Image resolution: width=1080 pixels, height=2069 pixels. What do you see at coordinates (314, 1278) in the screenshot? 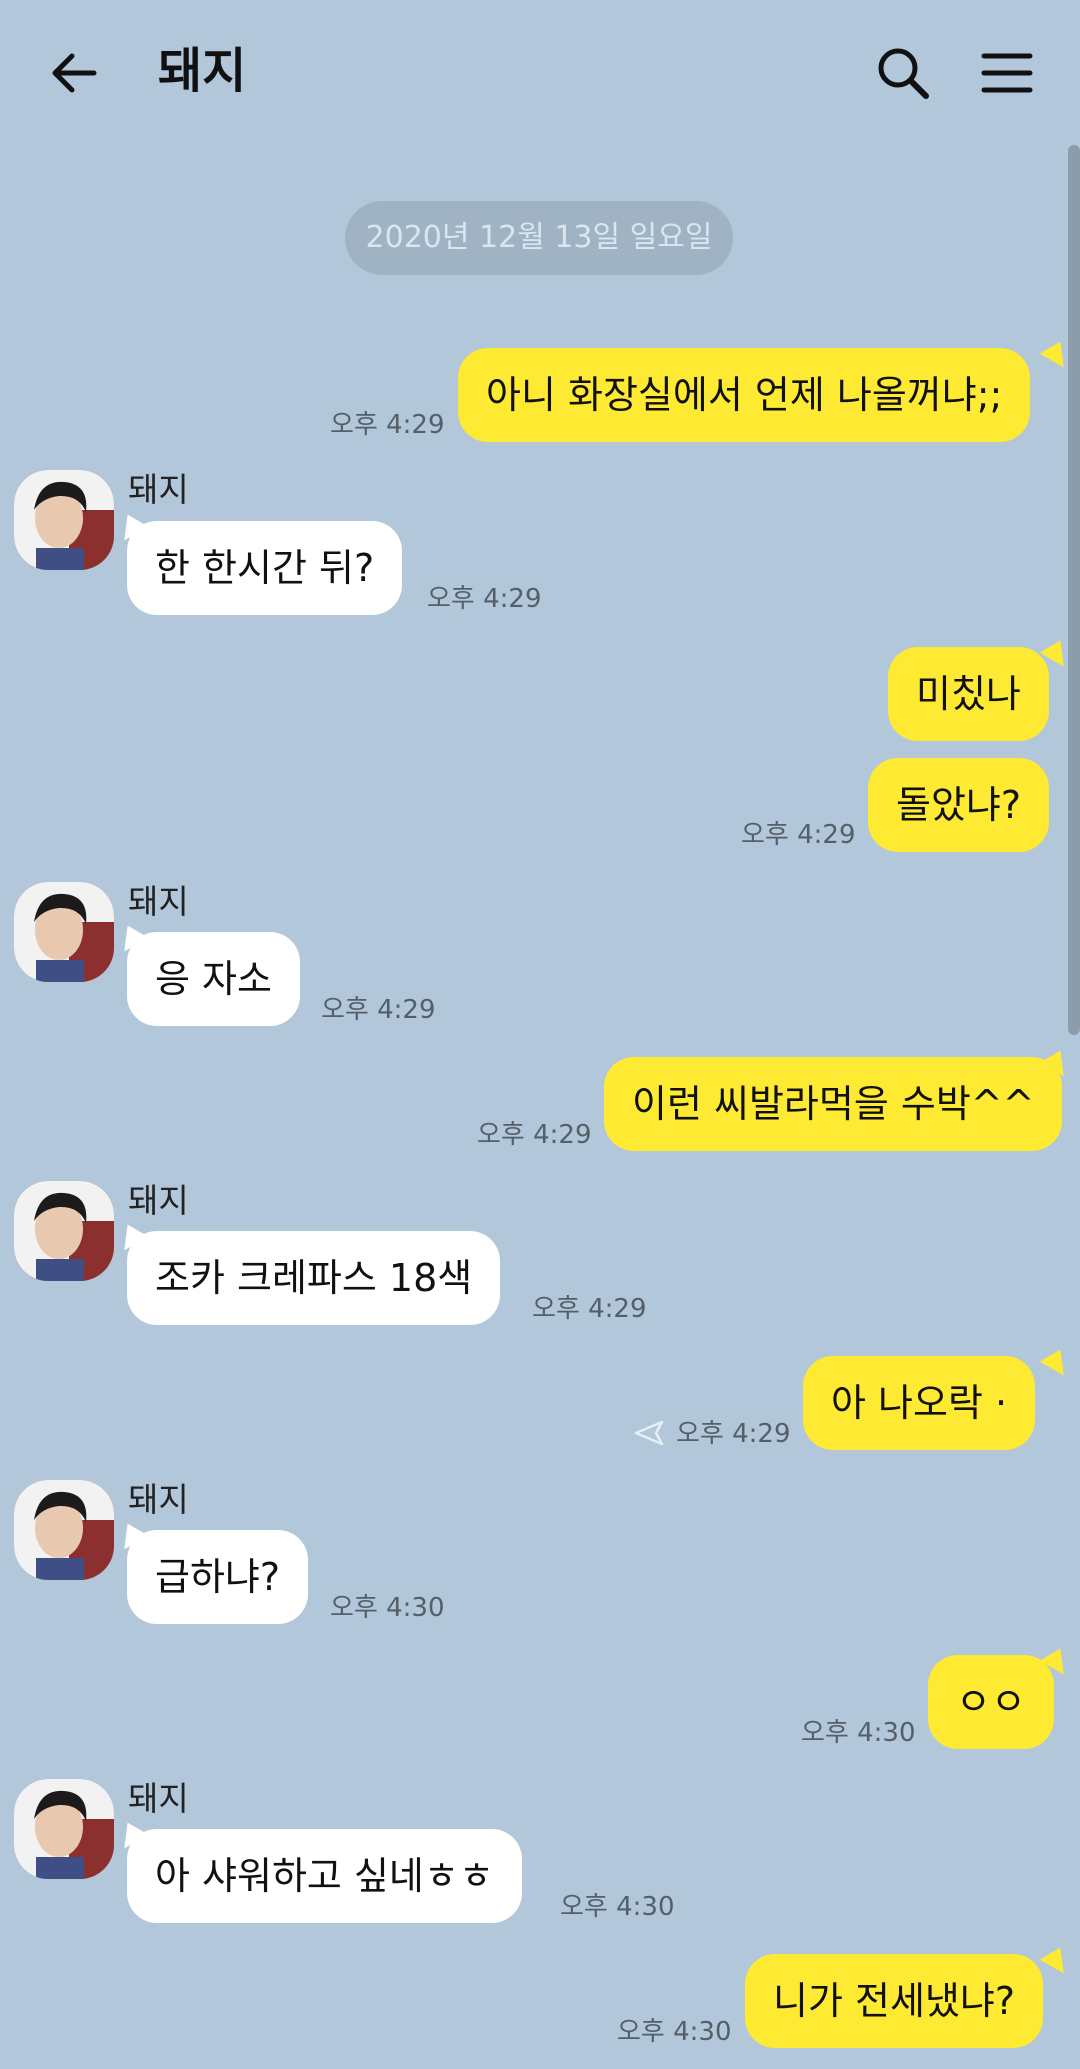
I see `their-message-bubble: 조카 크레파스 18색` at bounding box center [314, 1278].